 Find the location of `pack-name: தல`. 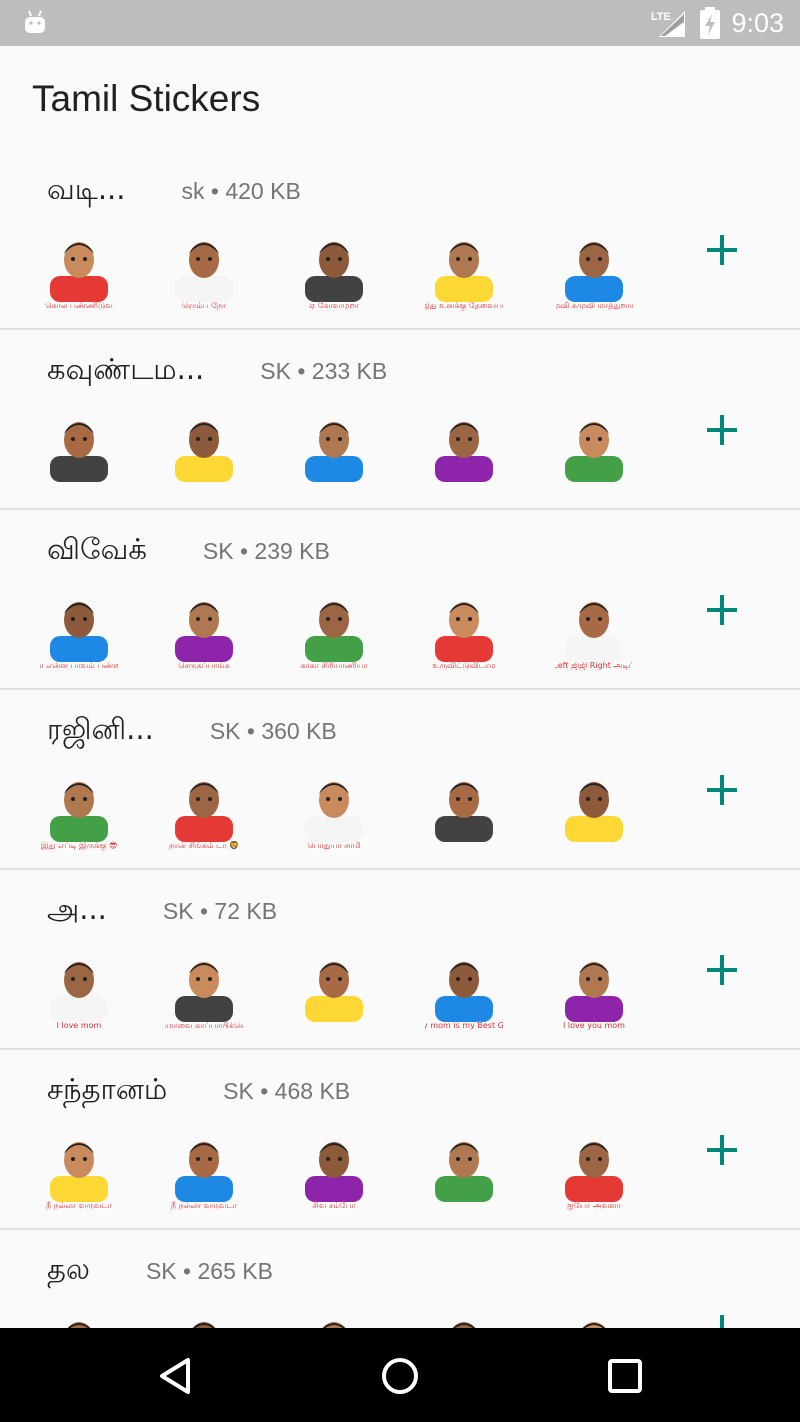

pack-name: தல is located at coordinates (68, 1269).